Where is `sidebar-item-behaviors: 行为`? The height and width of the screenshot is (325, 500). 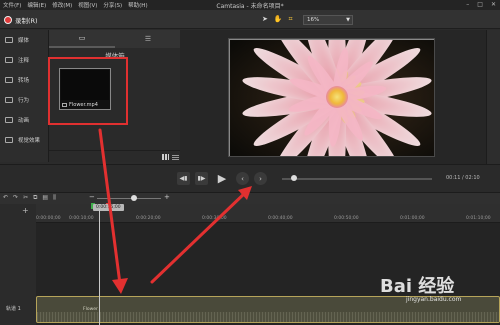
sidebar-item-behaviors: 行为 is located at coordinates (24, 100).